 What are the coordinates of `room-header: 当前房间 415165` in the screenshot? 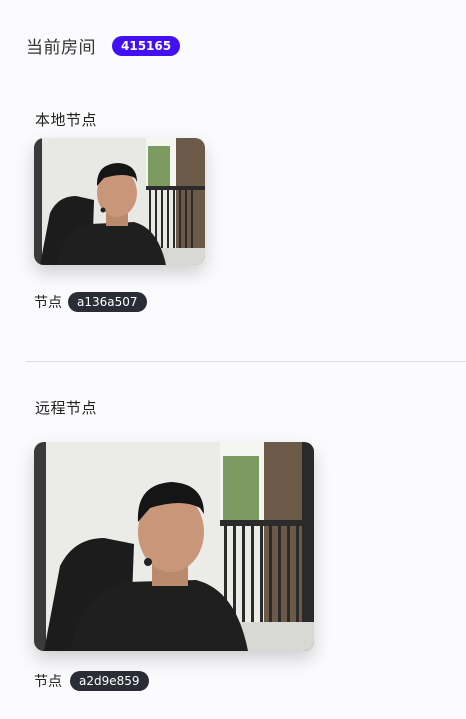 It's located at (103, 45).